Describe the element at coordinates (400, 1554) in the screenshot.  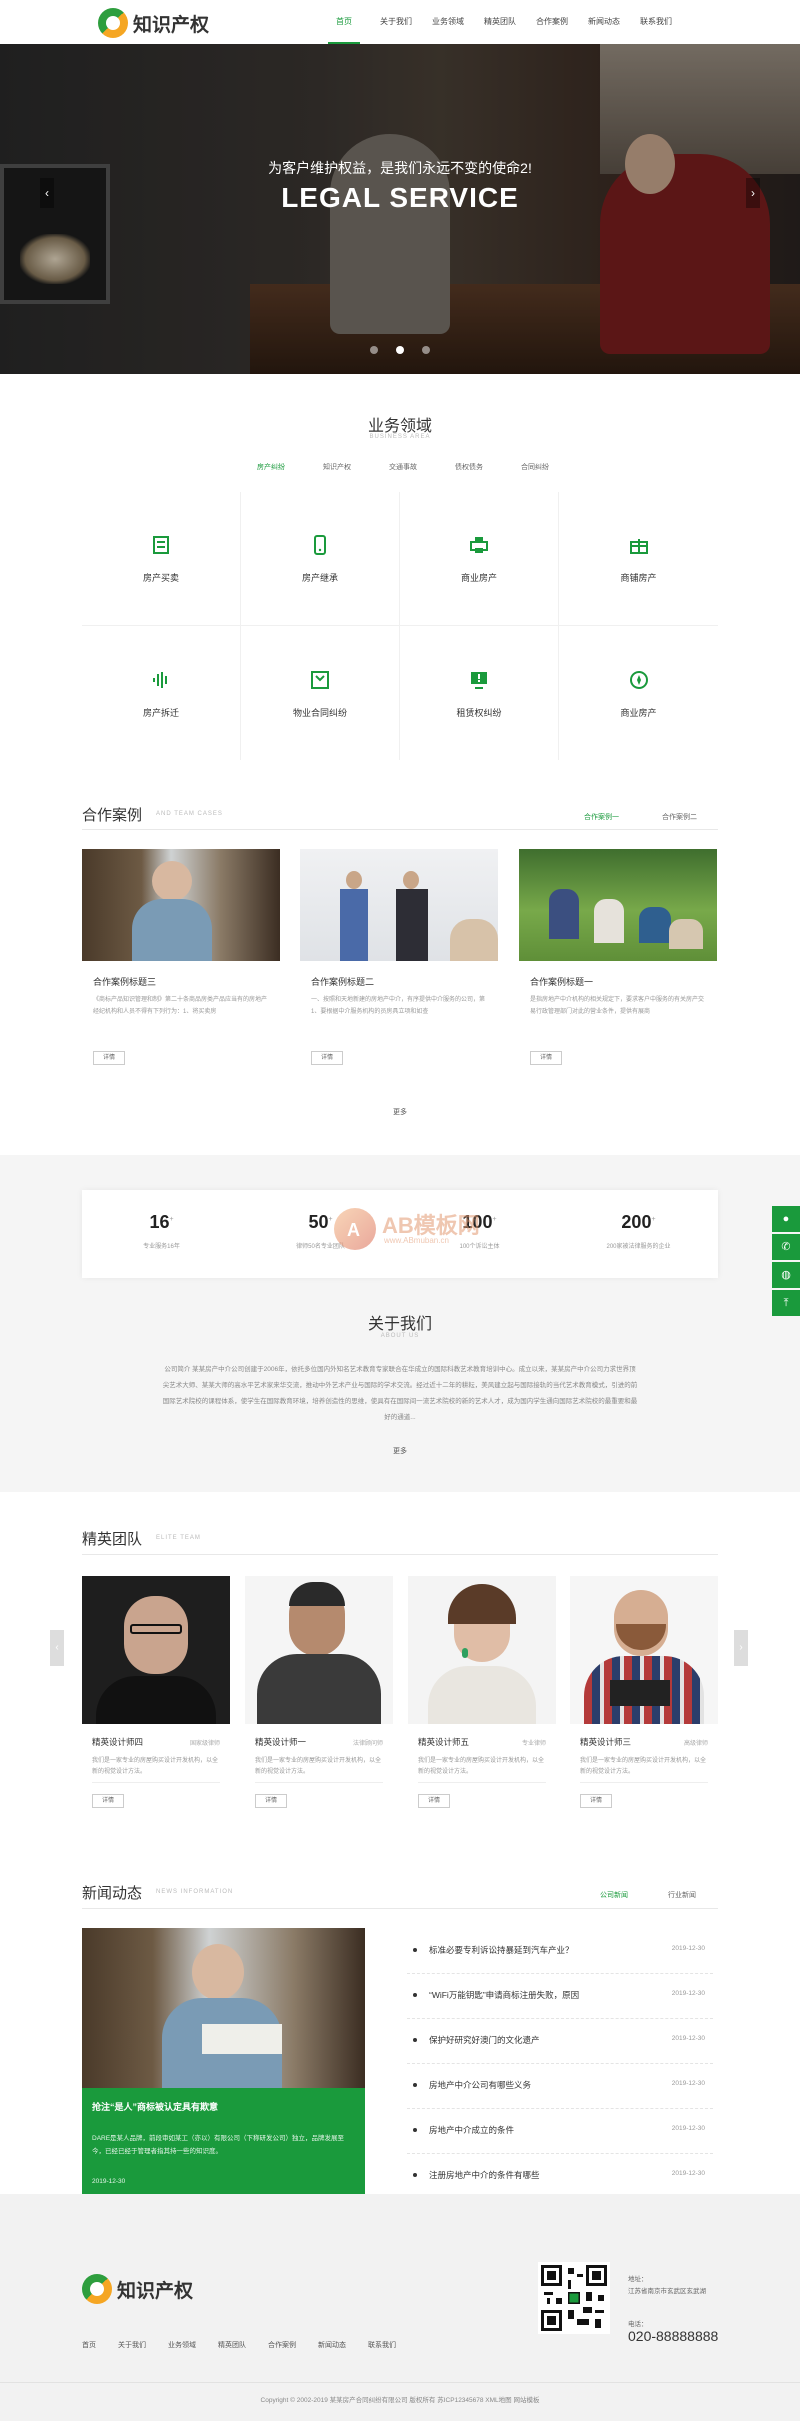
I see `team-divider` at that location.